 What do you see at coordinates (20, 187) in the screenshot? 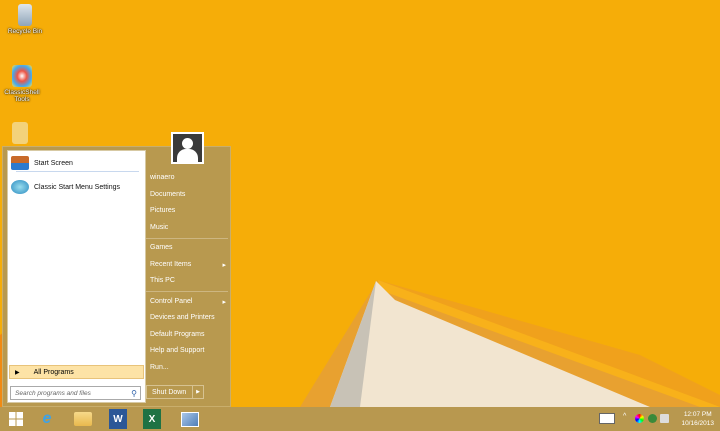
I see `shell-icon` at bounding box center [20, 187].